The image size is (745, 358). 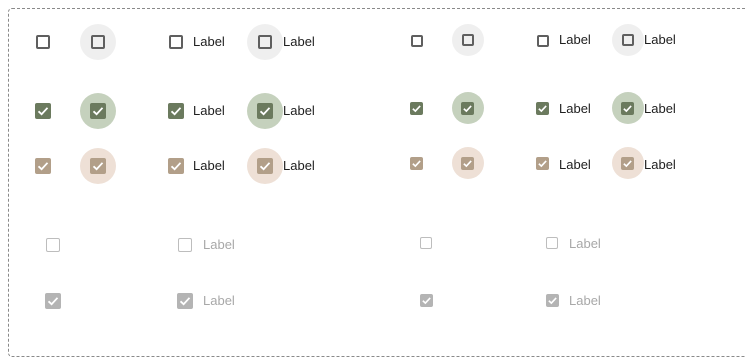 I want to click on checkbox-disabled-checked-small-labeled, so click(x=552, y=300).